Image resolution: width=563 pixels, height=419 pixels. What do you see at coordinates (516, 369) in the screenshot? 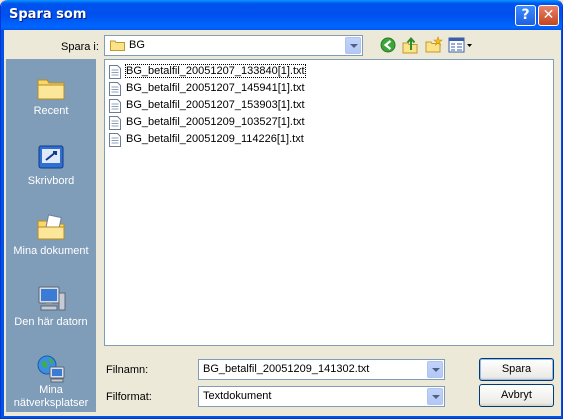
I see `save-button: Spara` at bounding box center [516, 369].